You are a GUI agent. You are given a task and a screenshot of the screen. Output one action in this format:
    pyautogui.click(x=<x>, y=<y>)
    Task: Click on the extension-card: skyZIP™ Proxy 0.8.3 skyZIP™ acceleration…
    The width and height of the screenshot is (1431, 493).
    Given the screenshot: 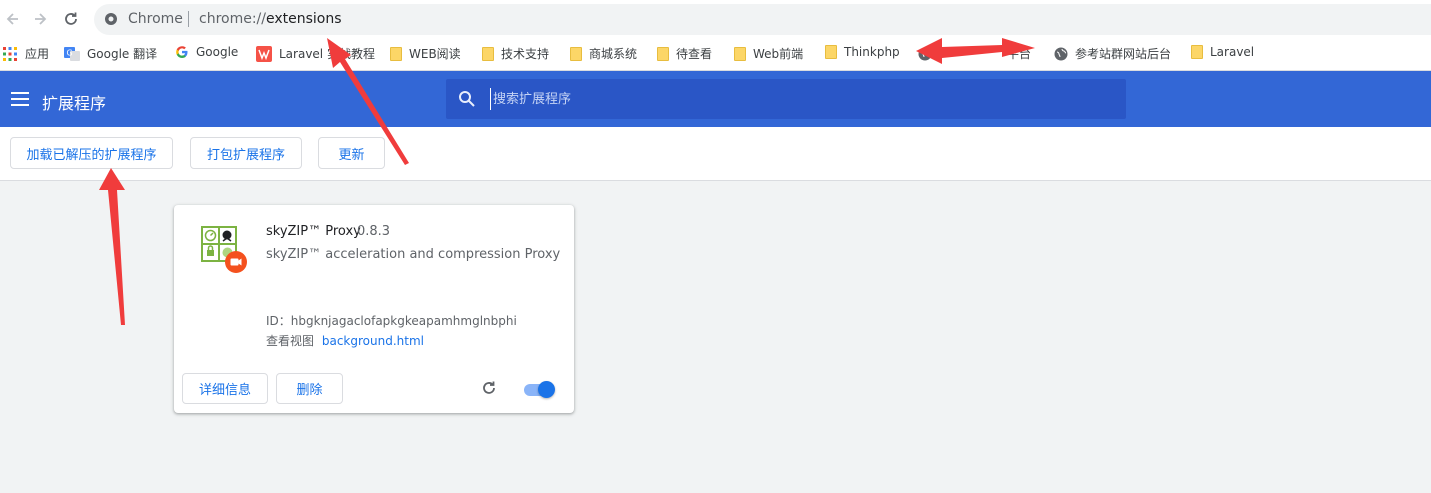 What is the action you would take?
    pyautogui.click(x=374, y=309)
    